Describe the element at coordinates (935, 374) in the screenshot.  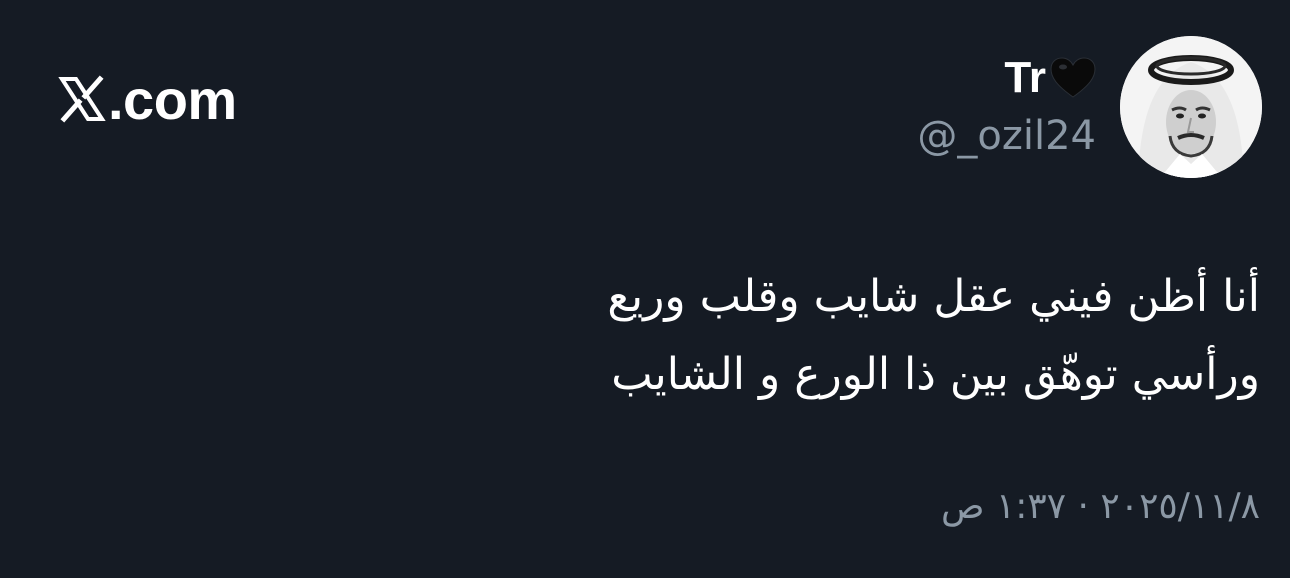
I see `tweet-line-2: ورأسي توهّق بين ذا الورع و الشايب` at that location.